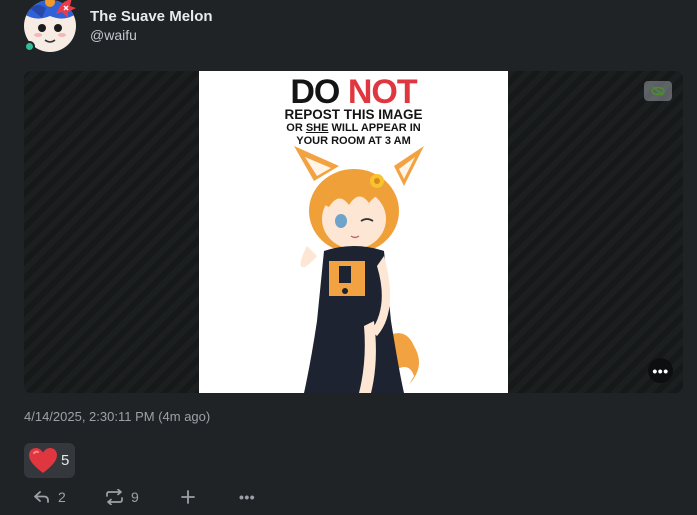 Image resolution: width=697 pixels, height=515 pixels. What do you see at coordinates (65, 460) in the screenshot?
I see `reaction-count: 5` at bounding box center [65, 460].